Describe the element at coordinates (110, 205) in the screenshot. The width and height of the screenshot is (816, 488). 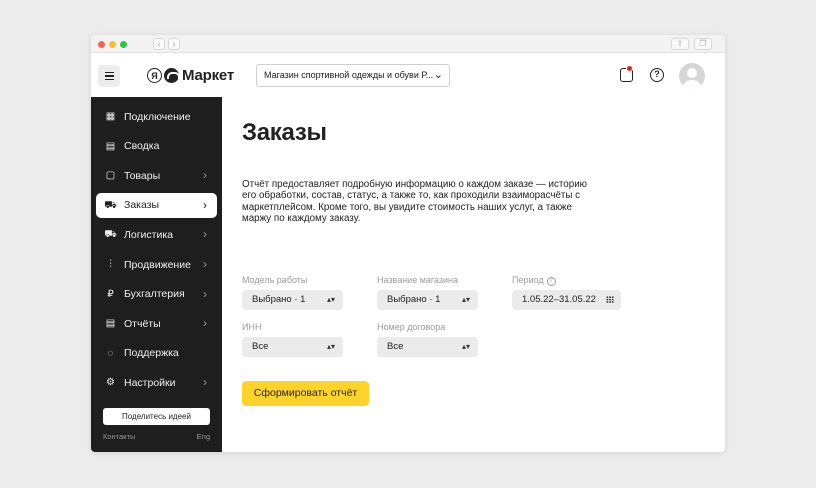
I see `cart-icon: ⛟` at that location.